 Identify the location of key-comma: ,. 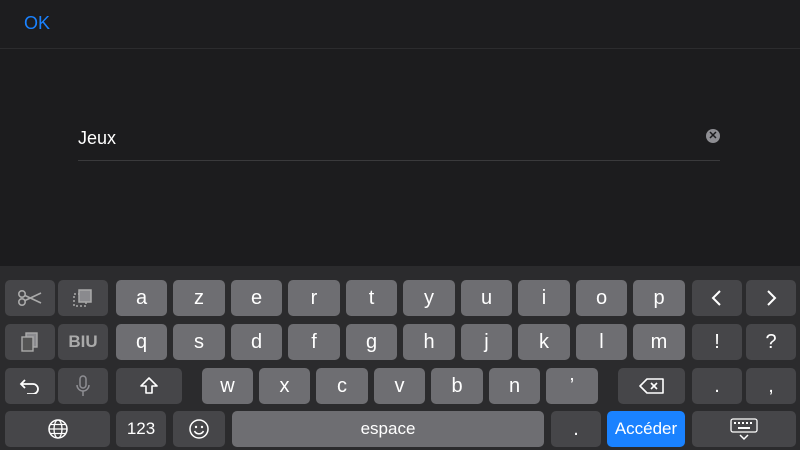
(771, 386).